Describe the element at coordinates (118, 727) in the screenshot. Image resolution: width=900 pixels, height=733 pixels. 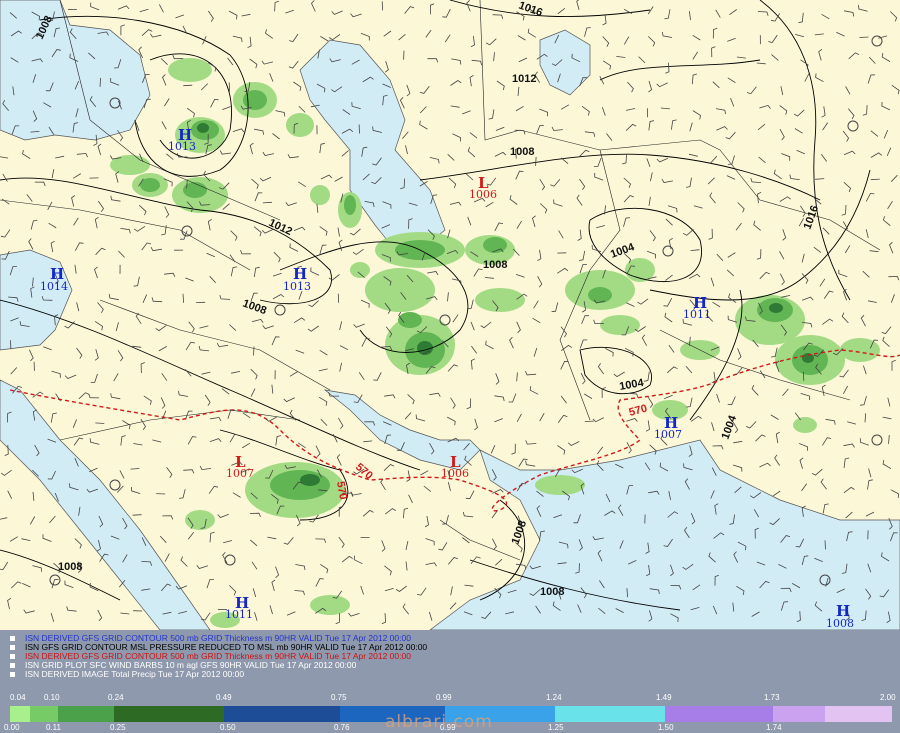
I see `scale-tick-label: 0.25` at that location.